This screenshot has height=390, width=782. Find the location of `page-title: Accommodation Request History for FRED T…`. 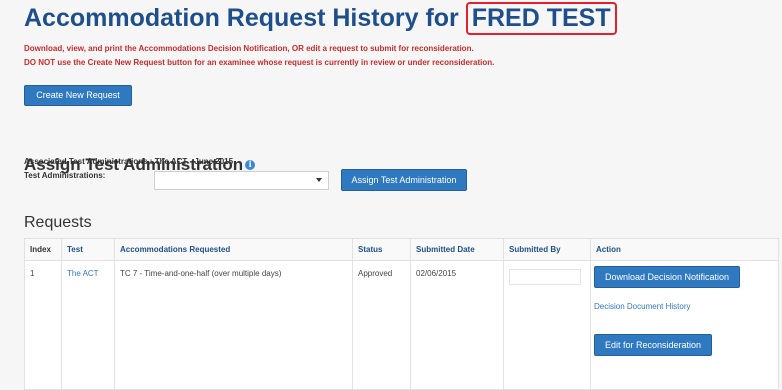

page-title: Accommodation Request History for FRED T… is located at coordinates (320, 18).